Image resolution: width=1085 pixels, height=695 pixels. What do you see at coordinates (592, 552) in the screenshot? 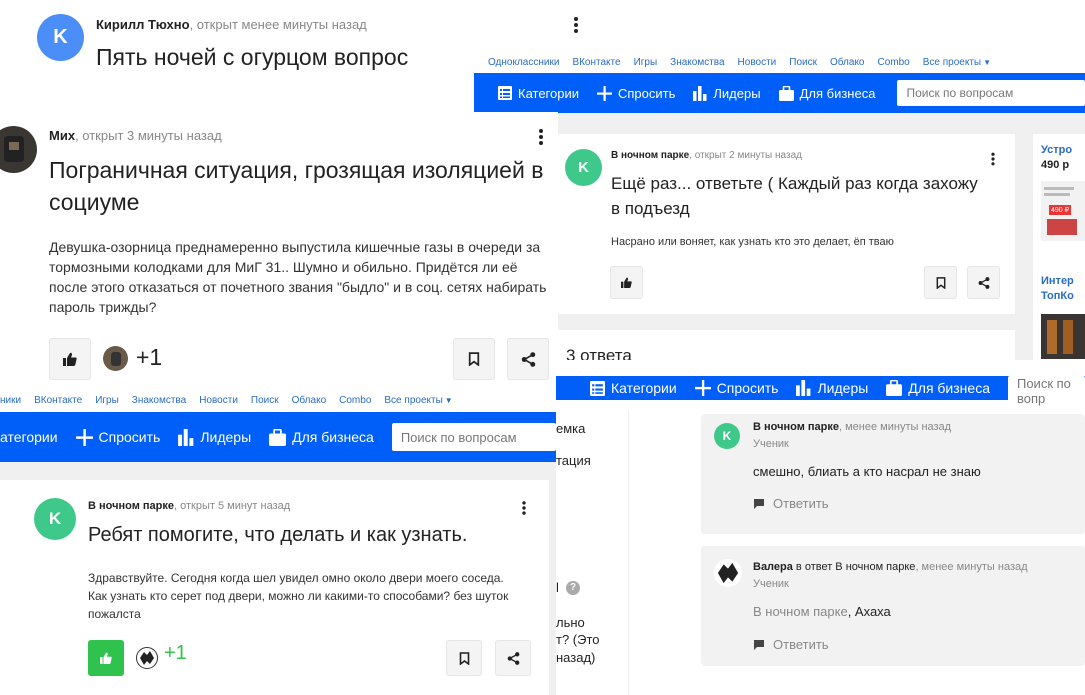
I see `sidebar-fragment: емка тация l ? льно т? (Это назад)` at bounding box center [592, 552].